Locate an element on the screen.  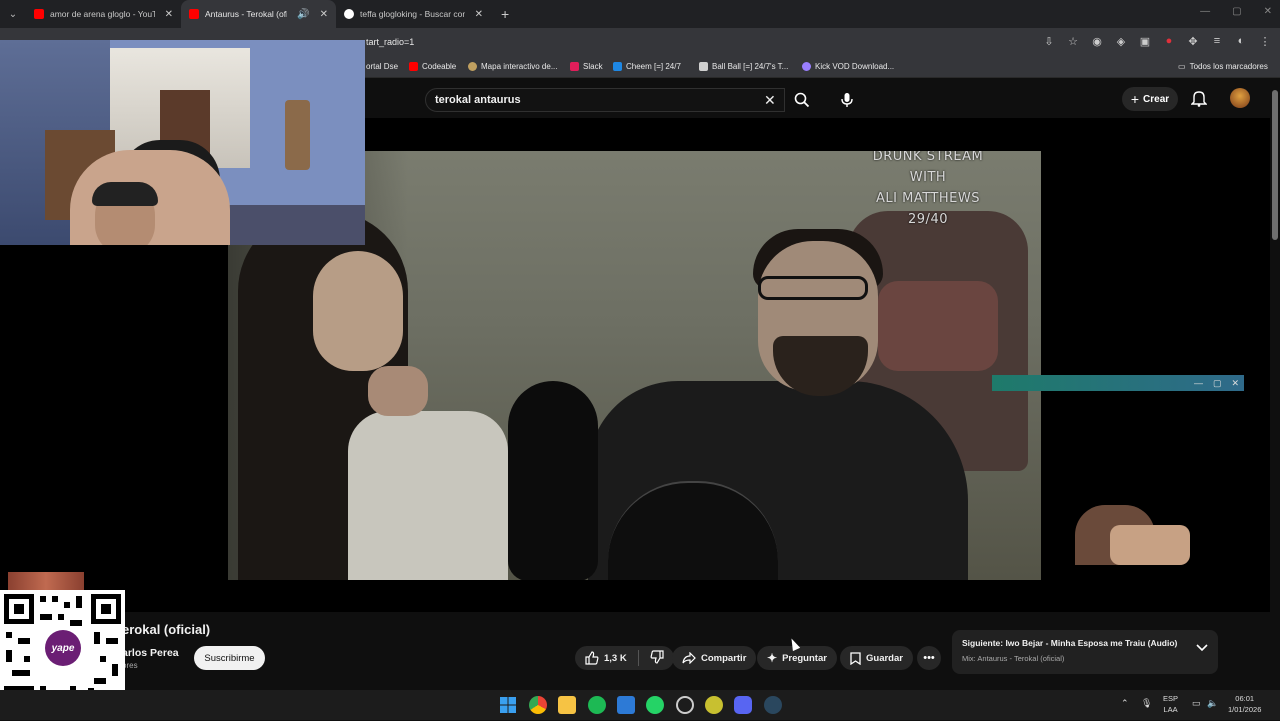
tab-0: amor de arena gloglo - YouTub ✕ is located at coordinates (103, 14).